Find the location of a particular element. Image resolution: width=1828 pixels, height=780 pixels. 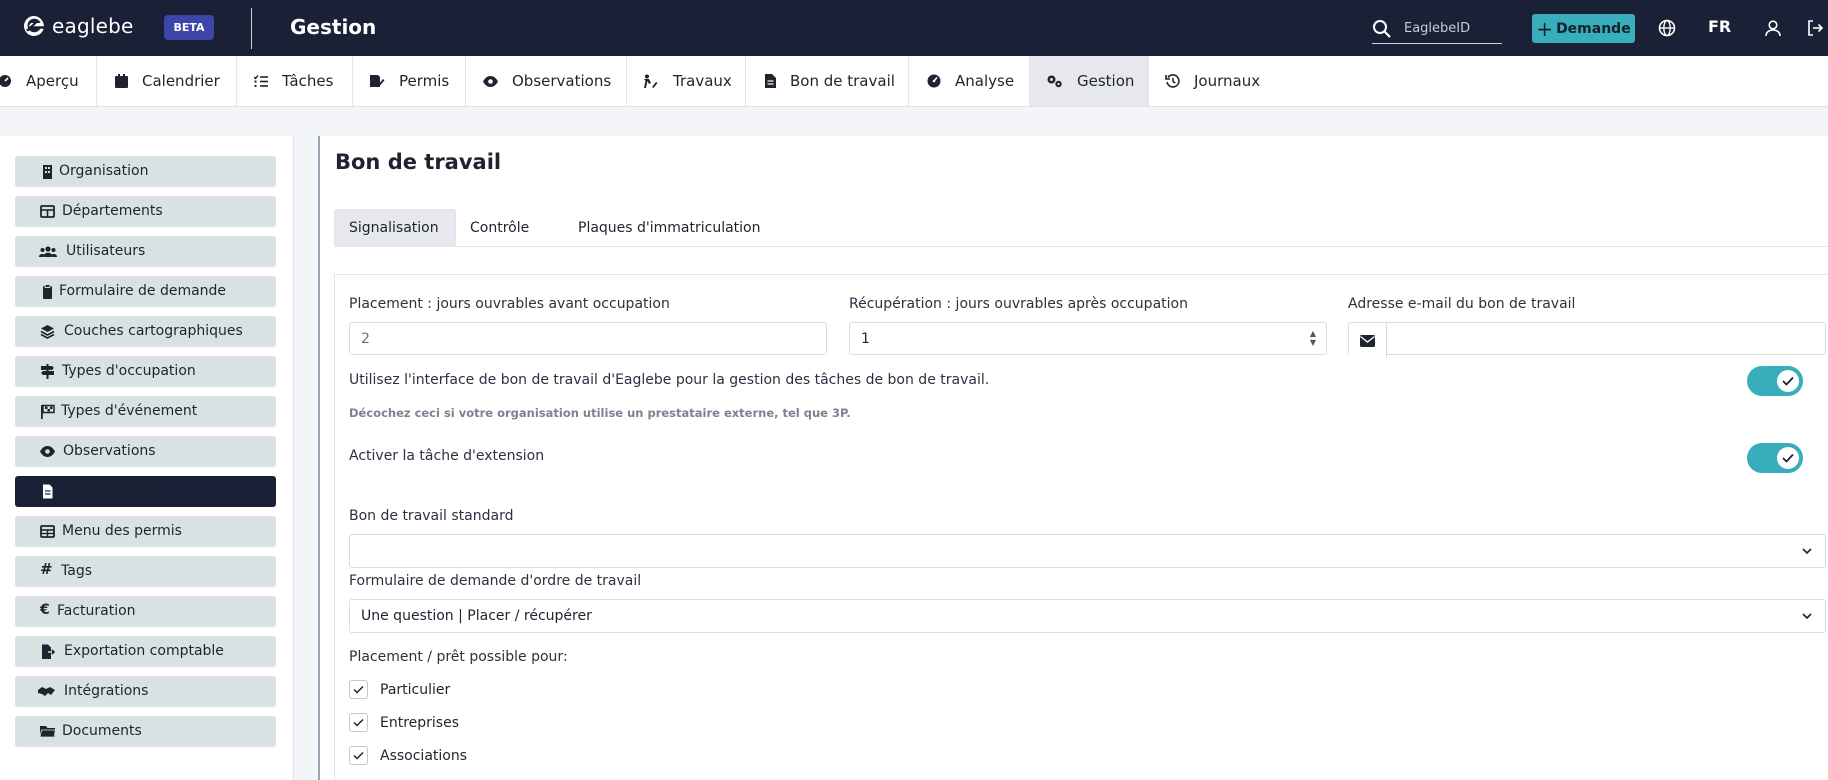

sidebar-item-label: Bon de travail is located at coordinates (108, 491).